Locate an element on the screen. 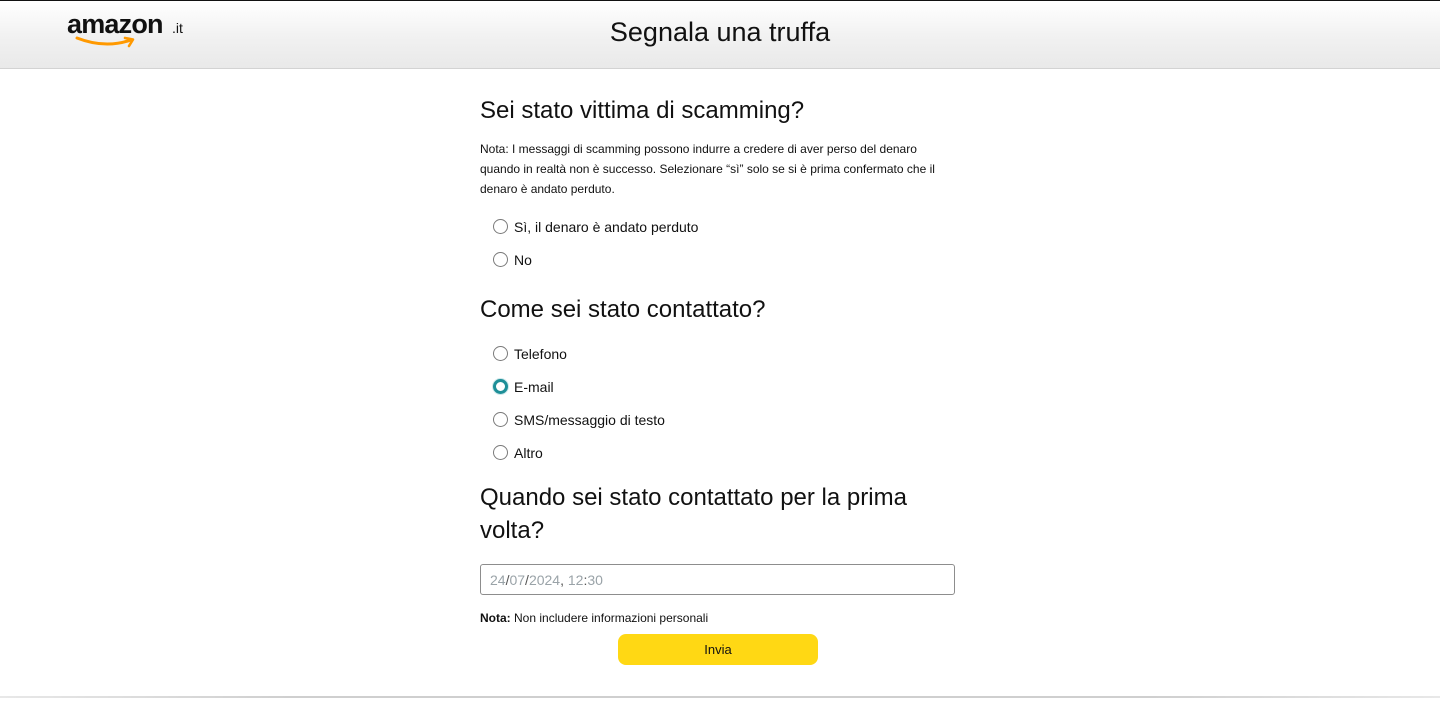  radio-label: No is located at coordinates (523, 259).